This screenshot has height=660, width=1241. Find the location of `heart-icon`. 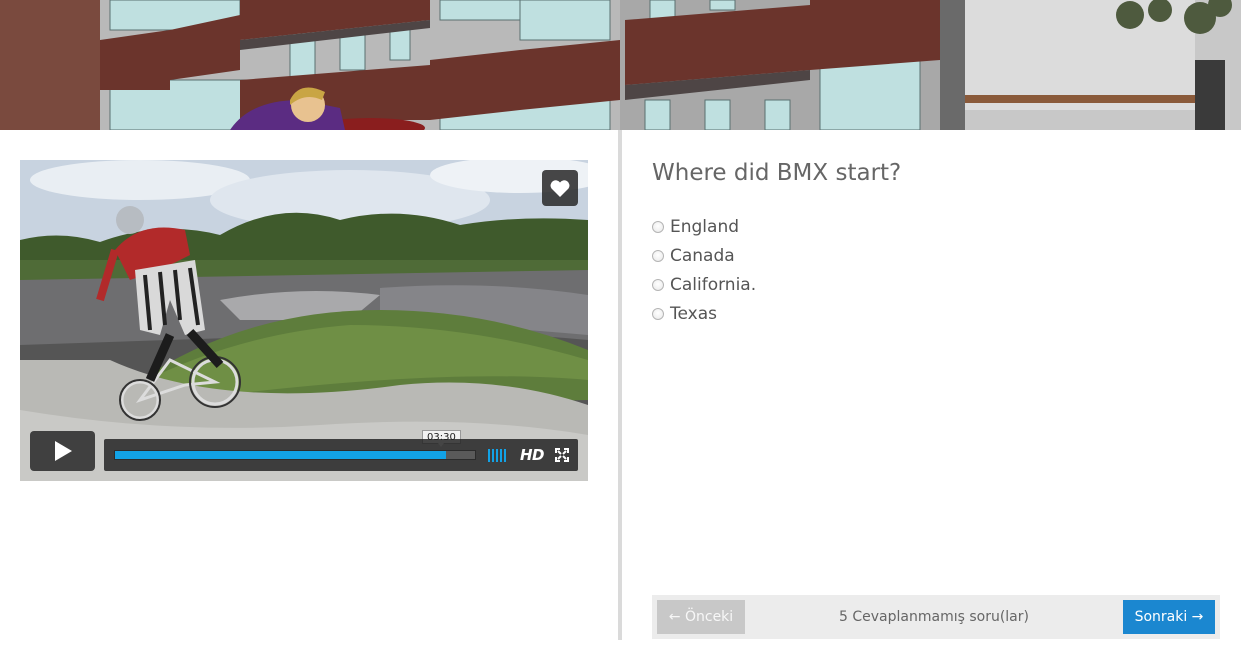

heart-icon is located at coordinates (560, 188).